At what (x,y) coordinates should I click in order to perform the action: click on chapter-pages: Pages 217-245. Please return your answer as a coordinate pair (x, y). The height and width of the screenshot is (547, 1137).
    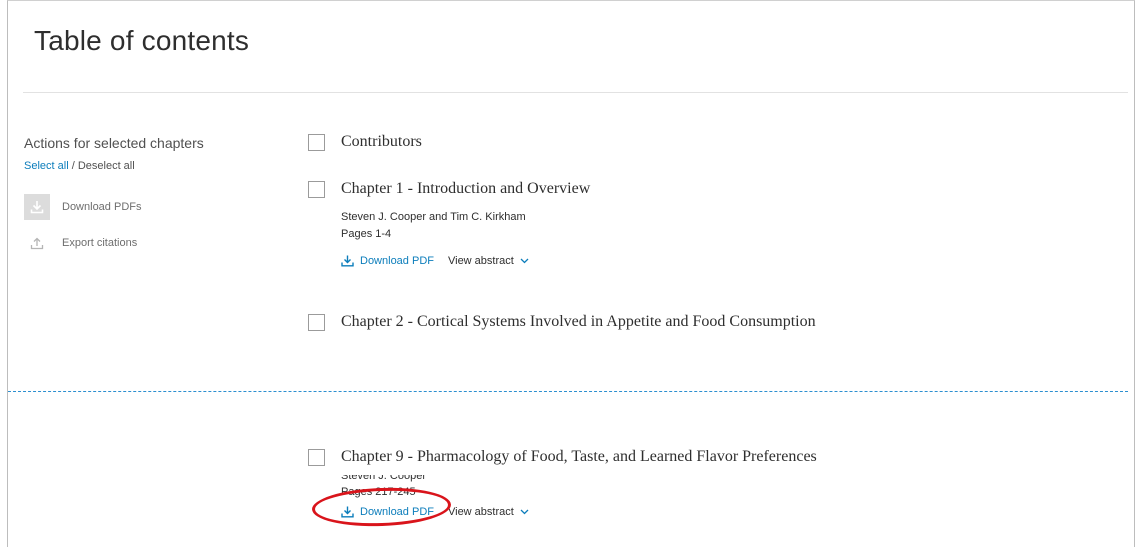
    Looking at the image, I should click on (378, 492).